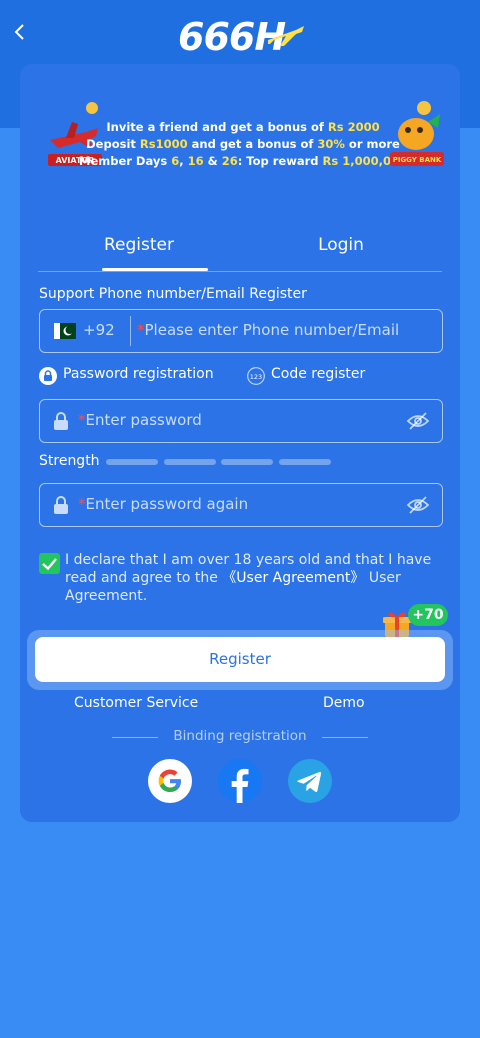 The width and height of the screenshot is (480, 1038). I want to click on agreement-checkbox, so click(49, 563).